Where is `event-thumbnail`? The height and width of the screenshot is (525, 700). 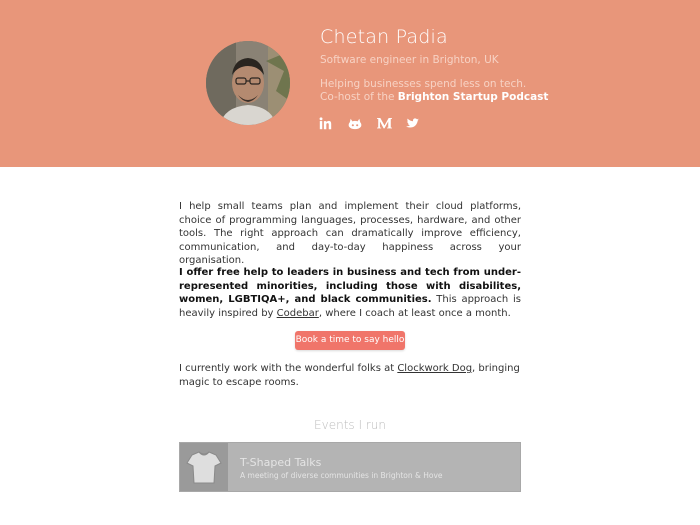 event-thumbnail is located at coordinates (204, 467).